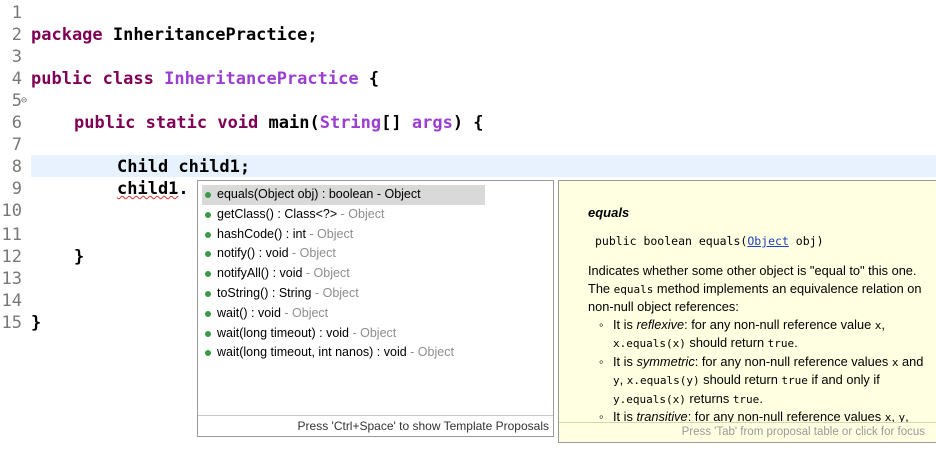  What do you see at coordinates (261, 79) in the screenshot?
I see `class-name: InheritancePractice` at bounding box center [261, 79].